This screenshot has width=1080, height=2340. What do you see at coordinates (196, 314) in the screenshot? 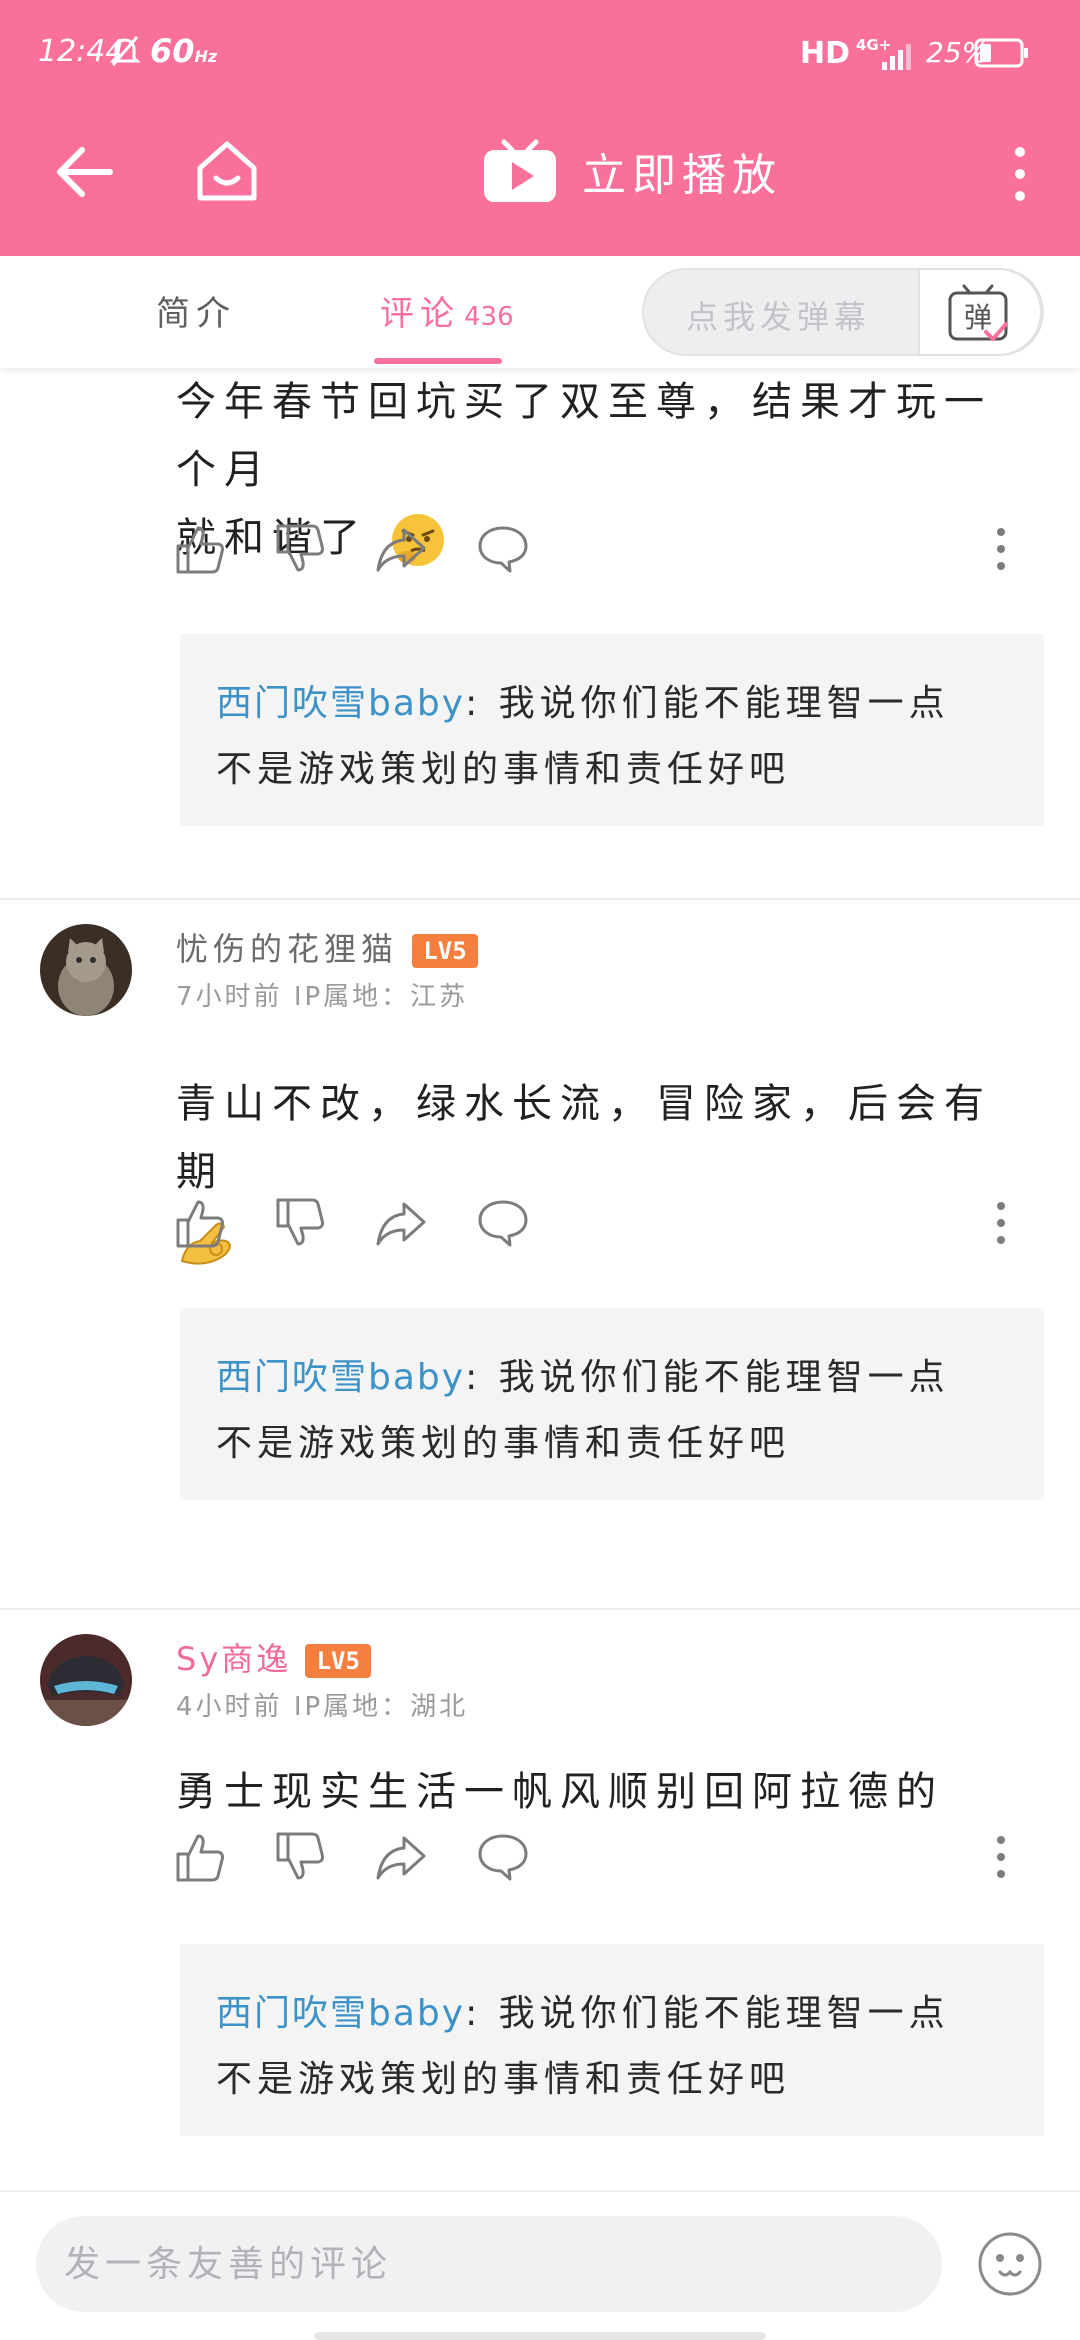
I see `tab-intro-label: 简介` at bounding box center [196, 314].